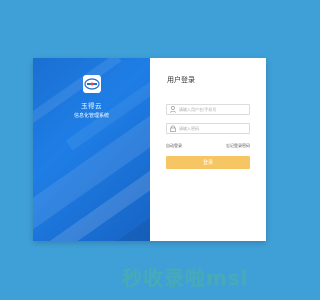  What do you see at coordinates (91, 106) in the screenshot?
I see `brand-name: 玉得云` at bounding box center [91, 106].